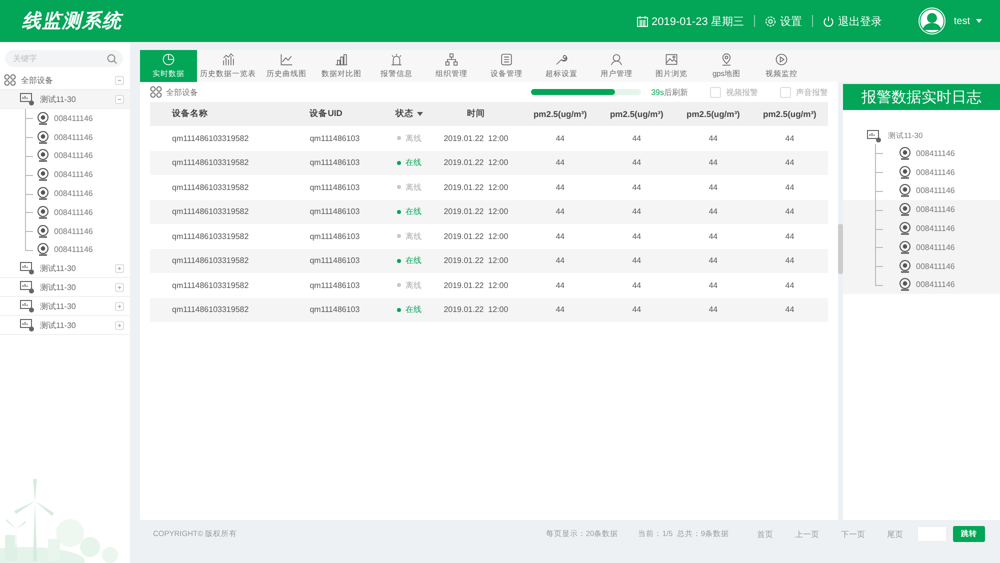 The width and height of the screenshot is (1000, 563). What do you see at coordinates (669, 92) in the screenshot?
I see `refresh-countdown: 39s后刷新` at bounding box center [669, 92].